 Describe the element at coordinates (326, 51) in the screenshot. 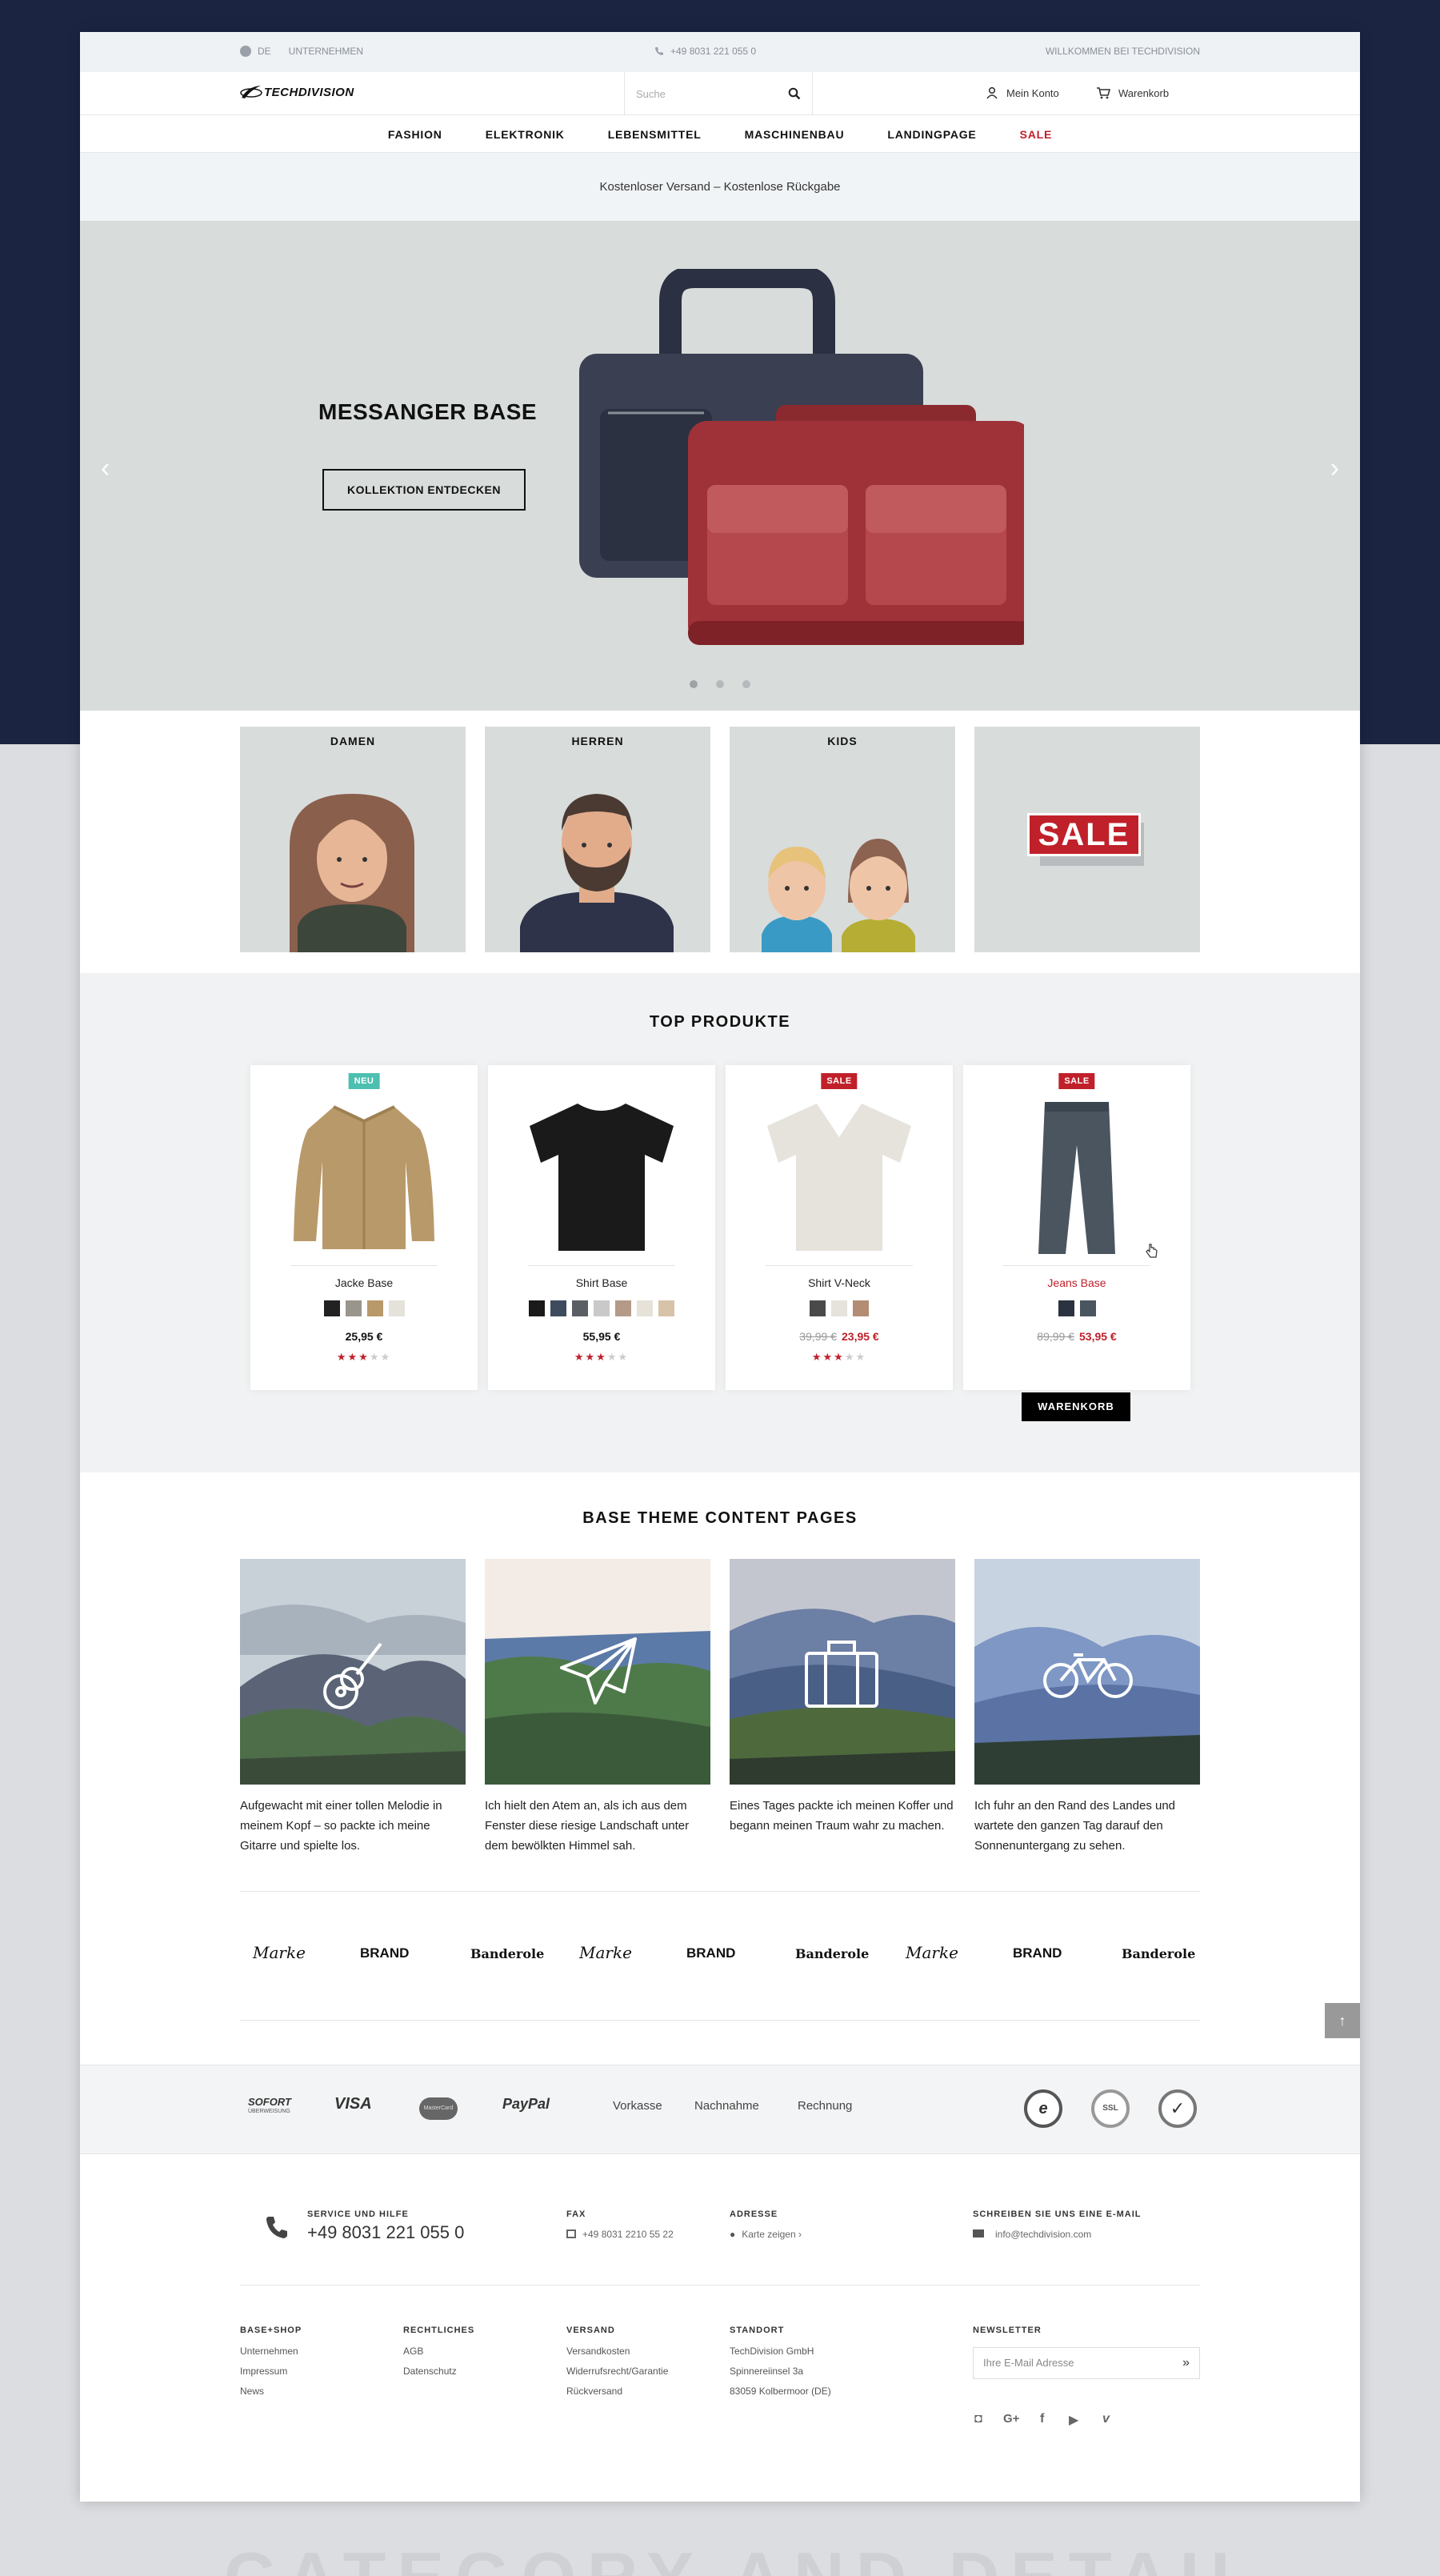

I see `company-link: UNTERNEHMEN` at that location.